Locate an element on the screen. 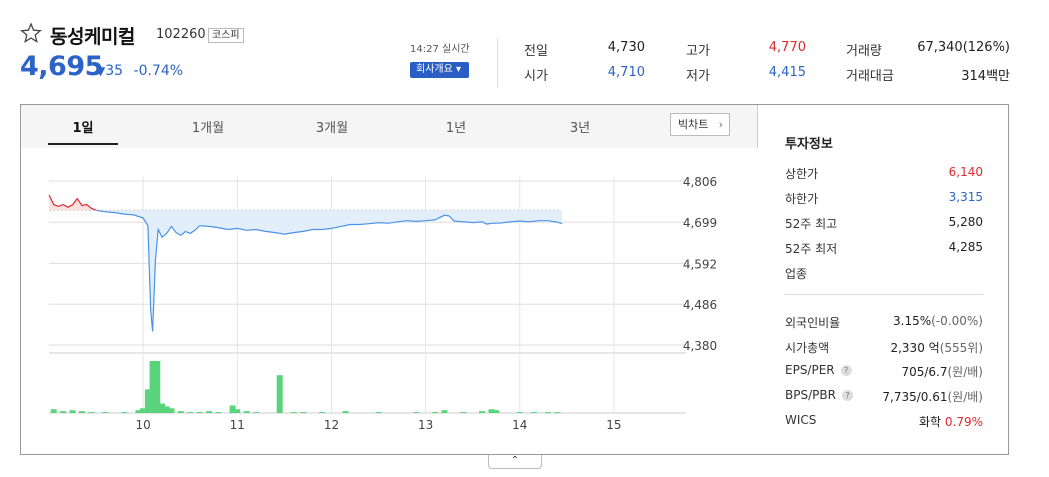  high52-row: 52주 최고 5,280 is located at coordinates (884, 223).